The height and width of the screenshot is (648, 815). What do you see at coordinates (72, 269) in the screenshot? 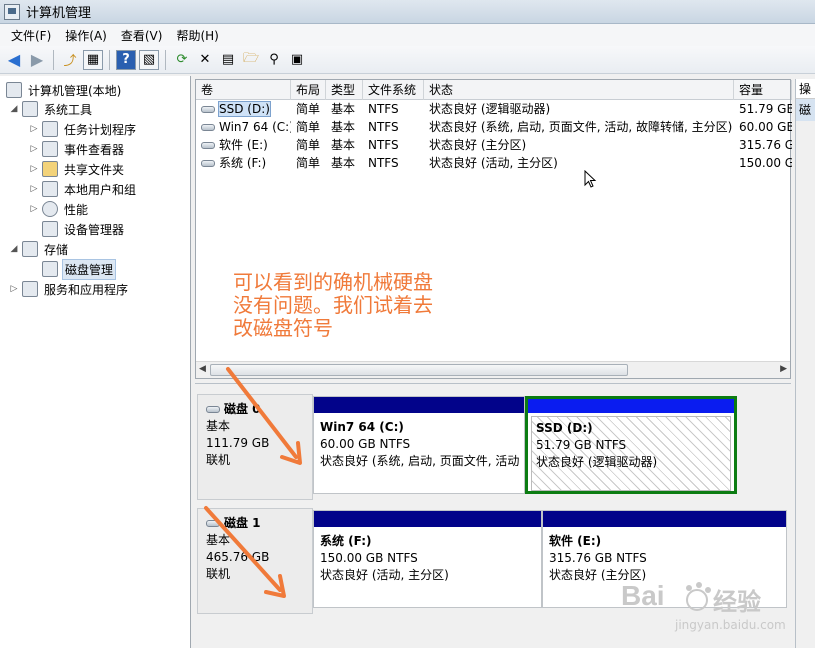
I see `tree-item-disk-management: 磁盘管理` at bounding box center [72, 269].